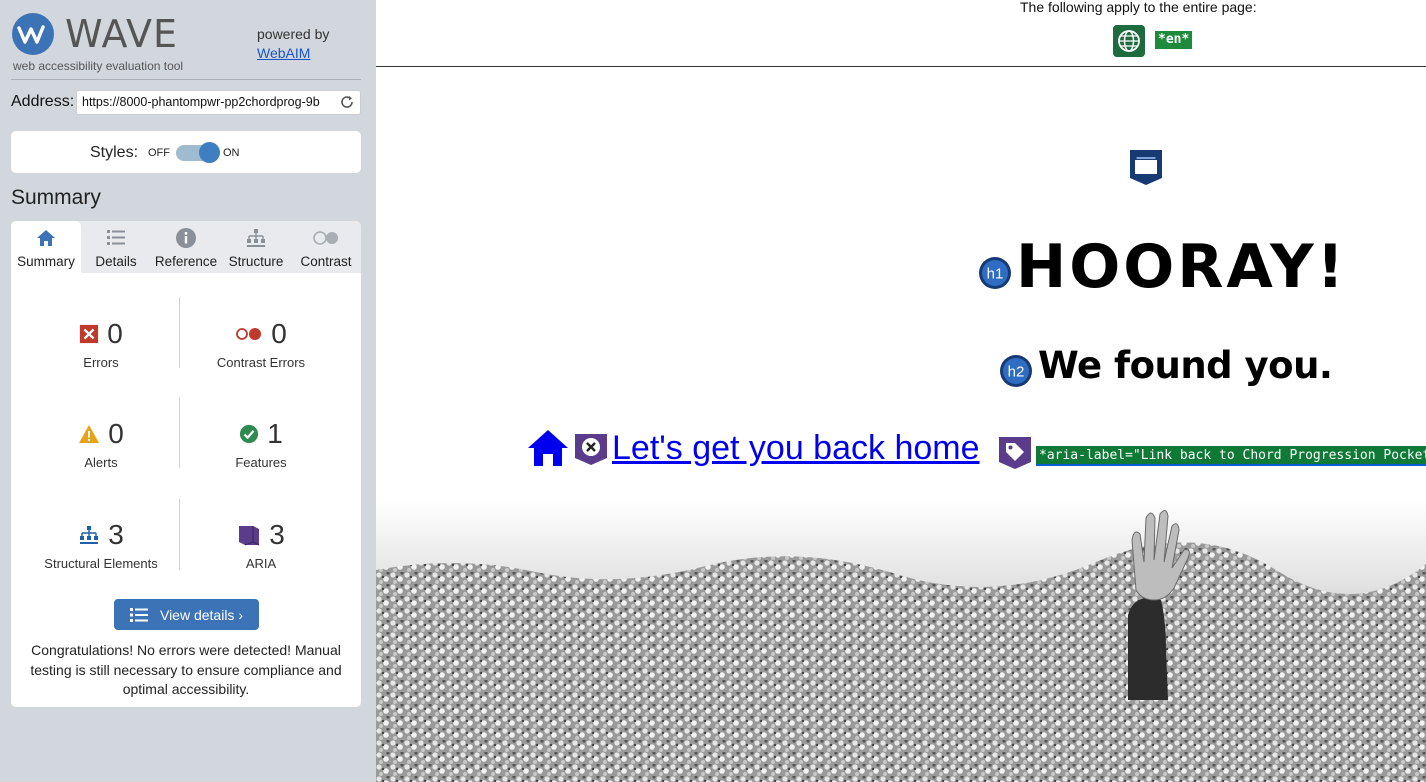 The image size is (1426, 782). Describe the element at coordinates (591, 448) in the screenshot. I see `aria-hidden-icon` at that location.